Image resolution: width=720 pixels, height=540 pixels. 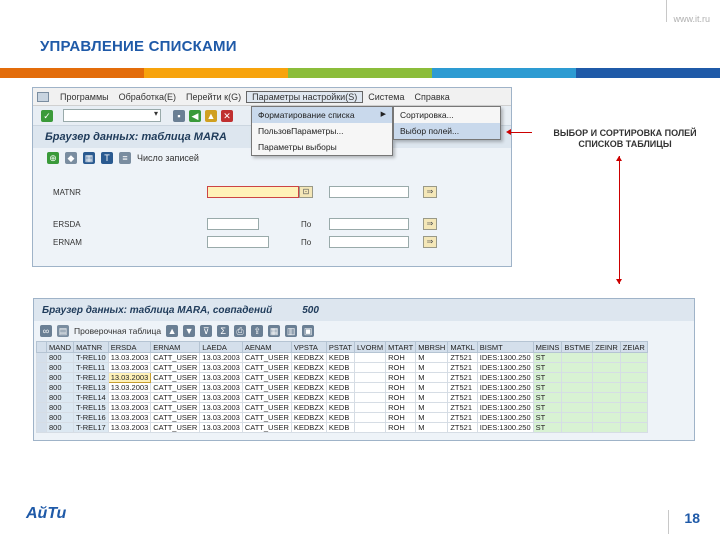 What do you see at coordinates (291, 331) in the screenshot?
I see `choose-layout-icon: ▥` at bounding box center [291, 331].